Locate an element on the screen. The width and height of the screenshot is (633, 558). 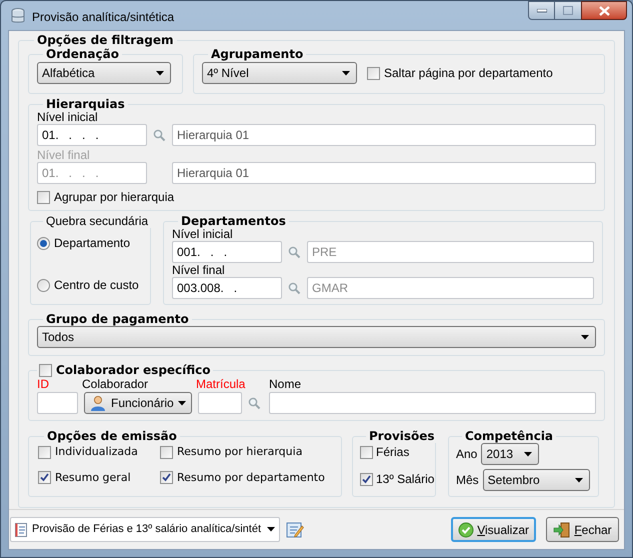
input-field: 01. . . . is located at coordinates (92, 135).